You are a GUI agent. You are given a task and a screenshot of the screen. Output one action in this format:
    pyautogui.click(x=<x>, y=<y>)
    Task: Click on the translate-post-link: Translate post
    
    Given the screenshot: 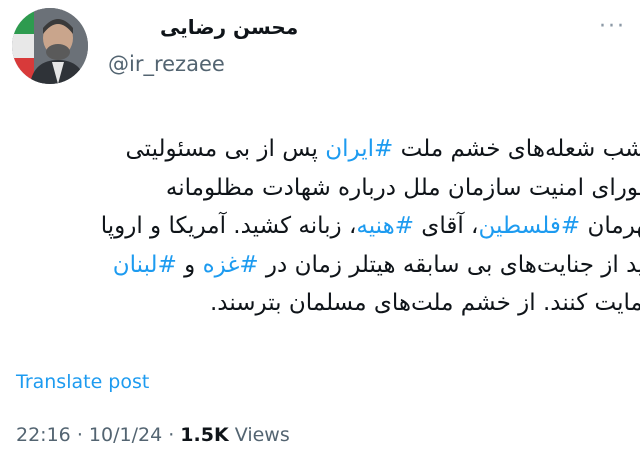 What is the action you would take?
    pyautogui.click(x=82, y=382)
    